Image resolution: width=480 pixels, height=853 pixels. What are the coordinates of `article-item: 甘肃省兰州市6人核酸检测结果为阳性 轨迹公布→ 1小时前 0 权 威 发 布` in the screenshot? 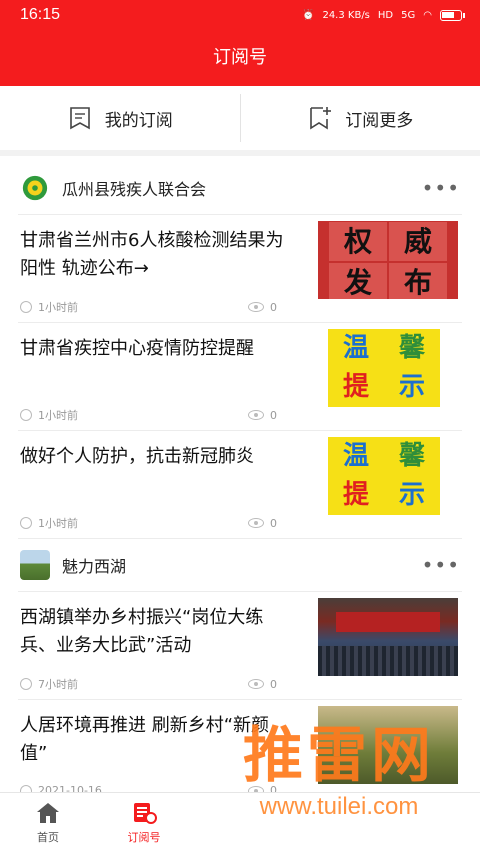 It's located at (240, 269).